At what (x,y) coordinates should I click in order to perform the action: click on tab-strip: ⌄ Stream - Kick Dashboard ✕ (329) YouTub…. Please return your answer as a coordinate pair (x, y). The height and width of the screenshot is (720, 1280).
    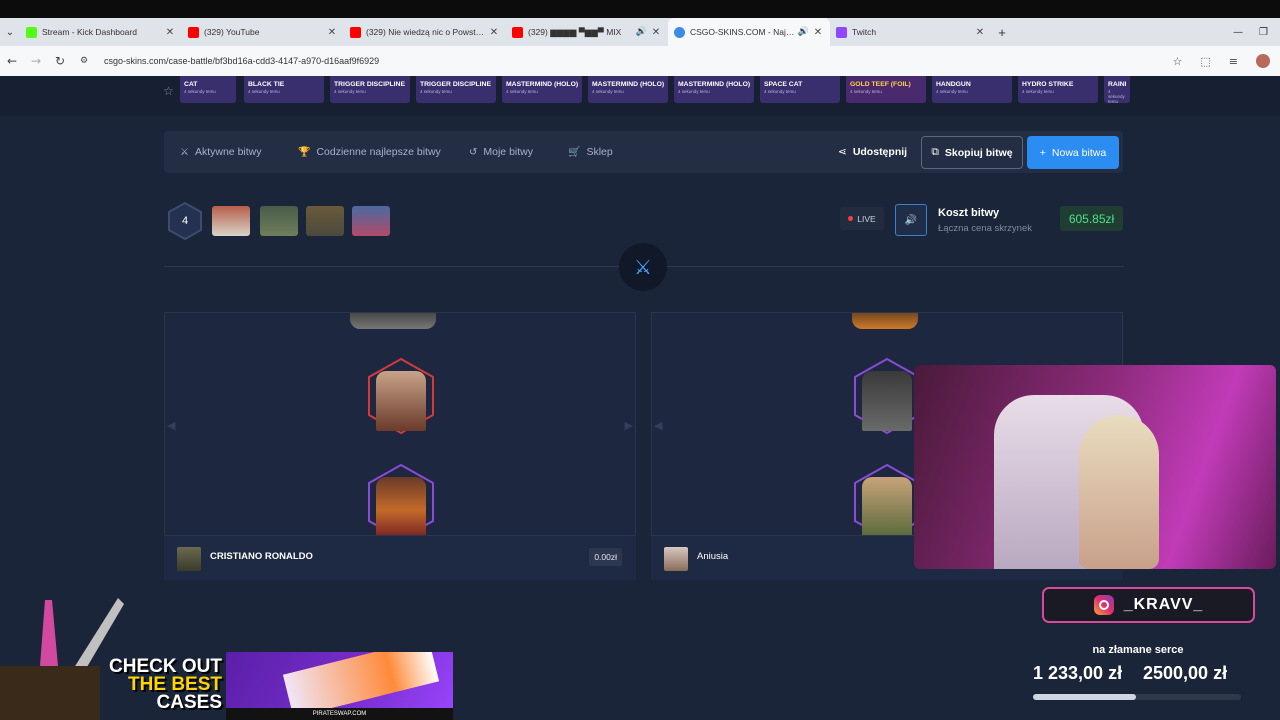
    Looking at the image, I should click on (640, 32).